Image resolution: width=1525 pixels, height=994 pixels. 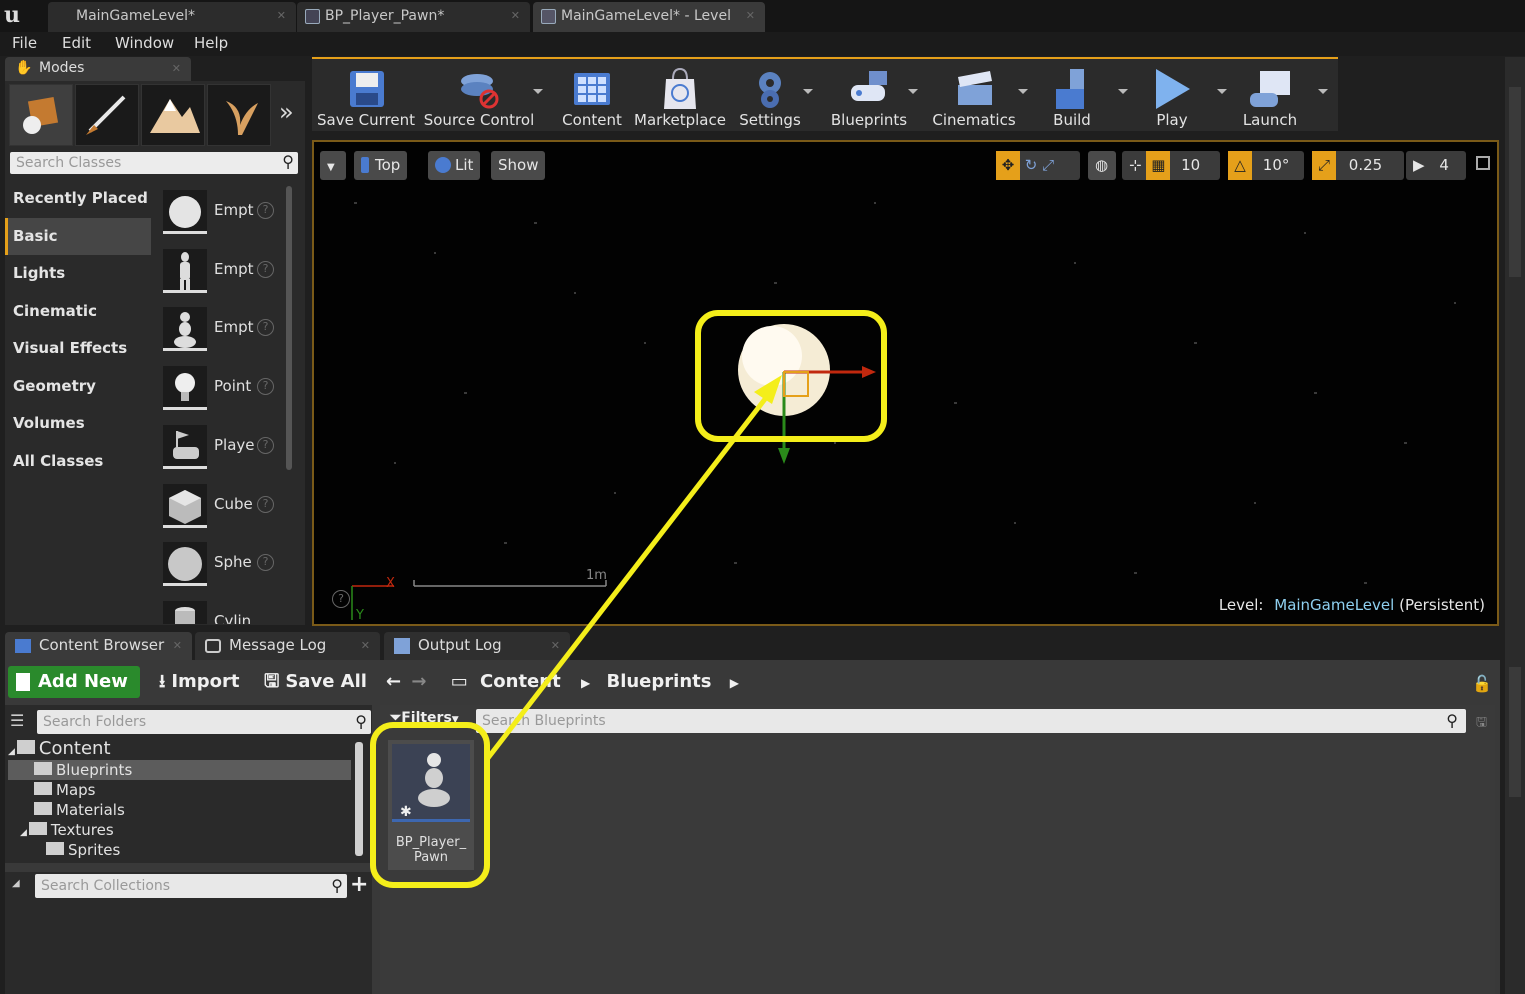 I want to click on category-geometry: Geometry, so click(x=78, y=386).